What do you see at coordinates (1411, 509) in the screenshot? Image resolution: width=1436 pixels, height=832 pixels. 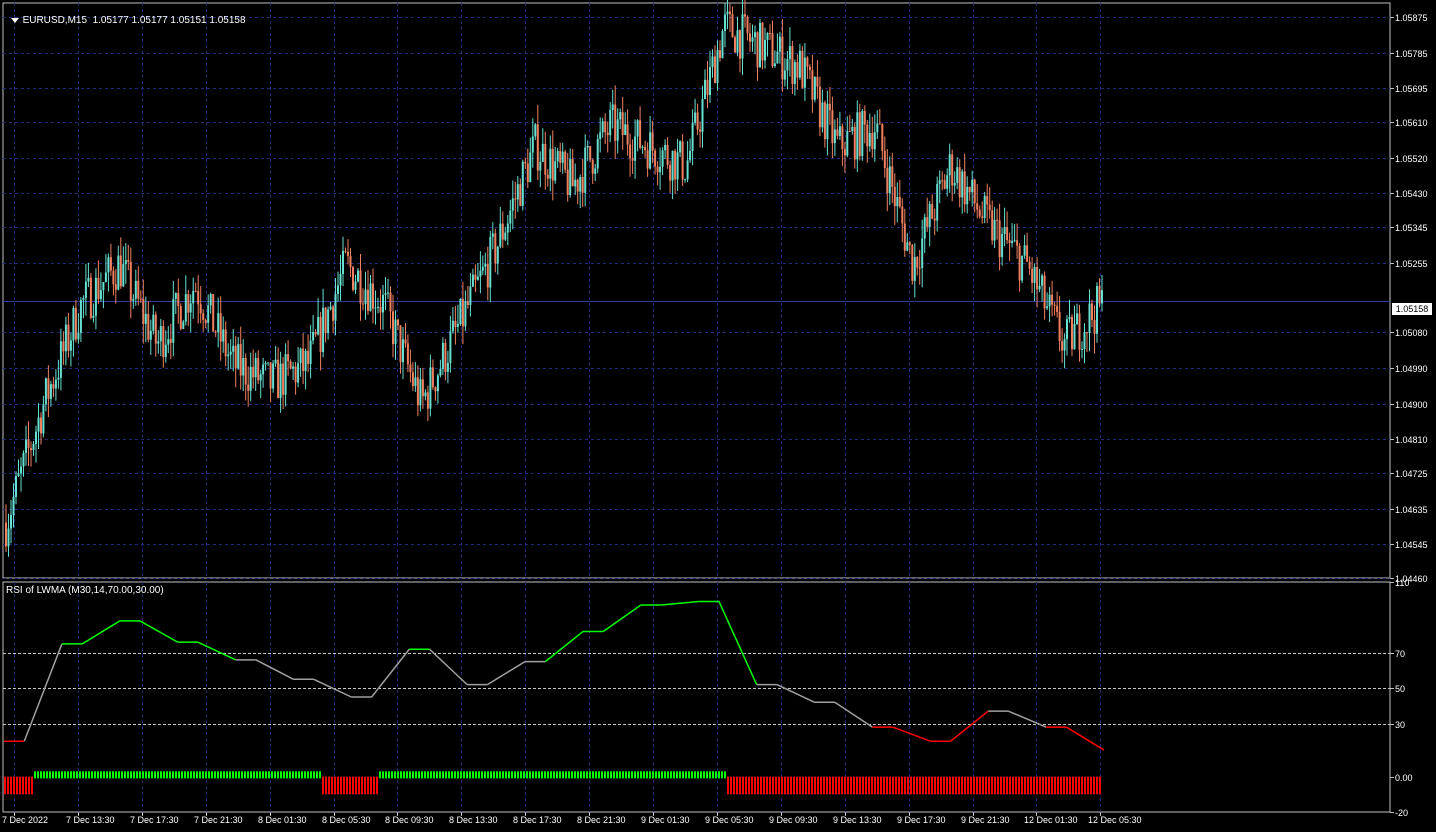 I see `price-label: 1.04635` at bounding box center [1411, 509].